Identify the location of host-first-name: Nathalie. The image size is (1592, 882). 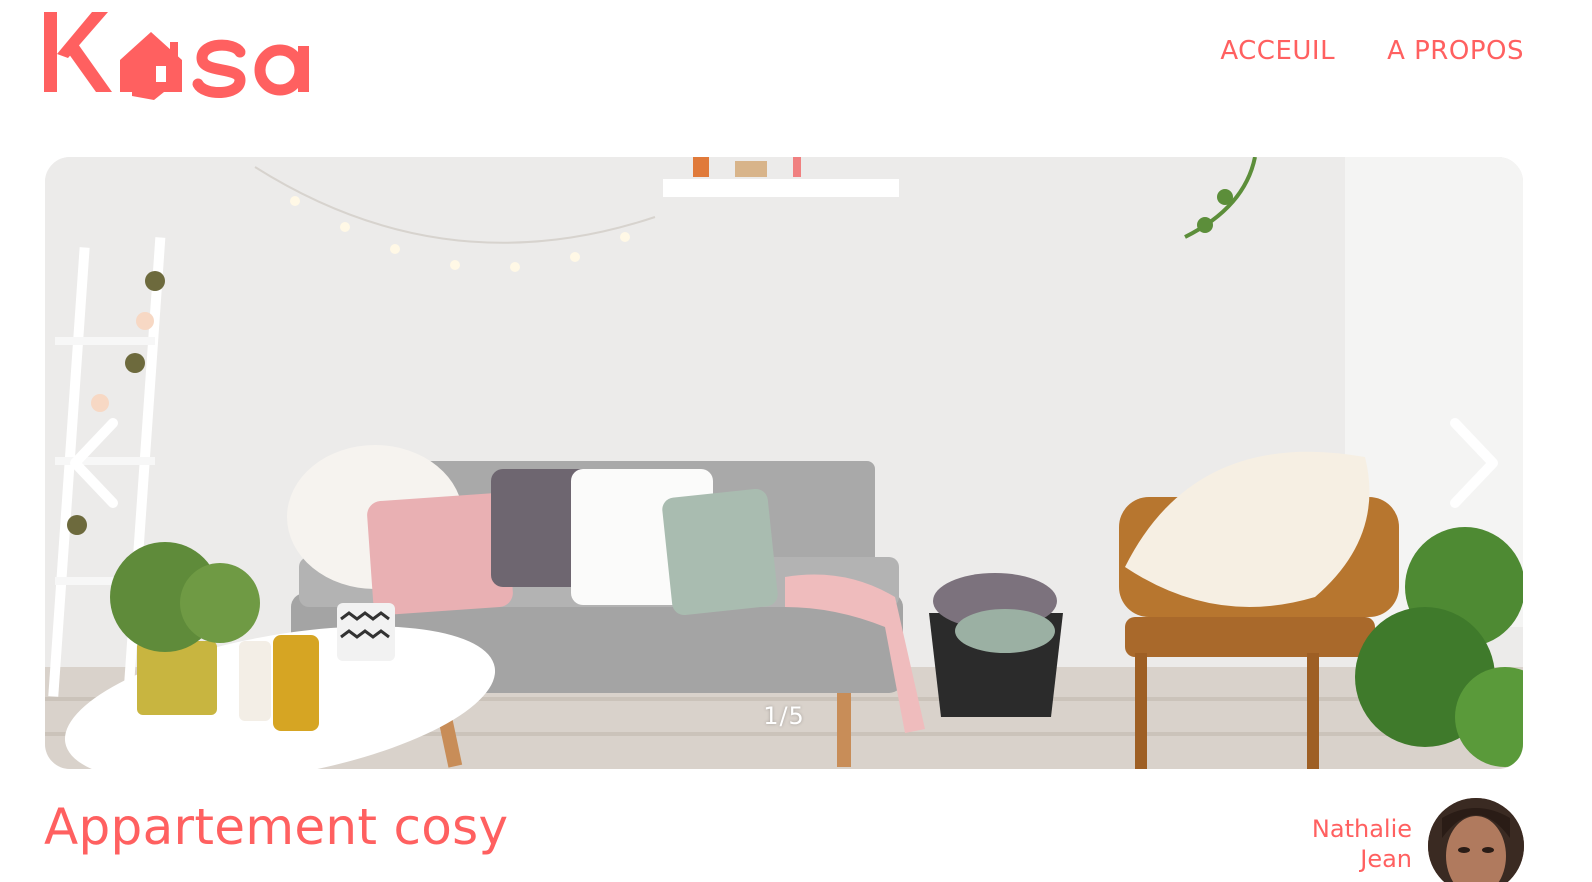
(1361, 829).